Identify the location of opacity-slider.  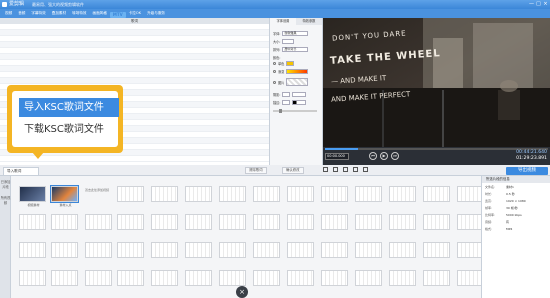
(295, 111).